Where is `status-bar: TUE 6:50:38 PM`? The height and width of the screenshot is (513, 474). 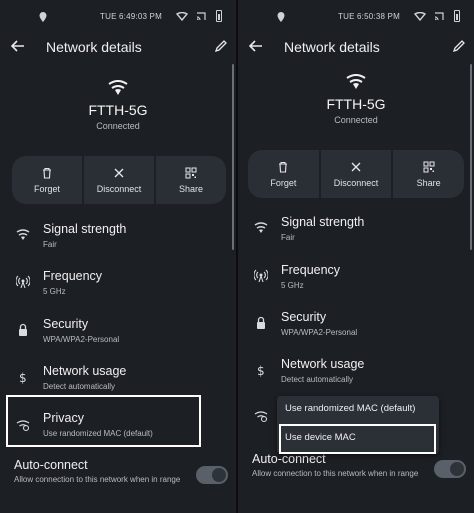 status-bar: TUE 6:50:38 PM is located at coordinates (356, 16).